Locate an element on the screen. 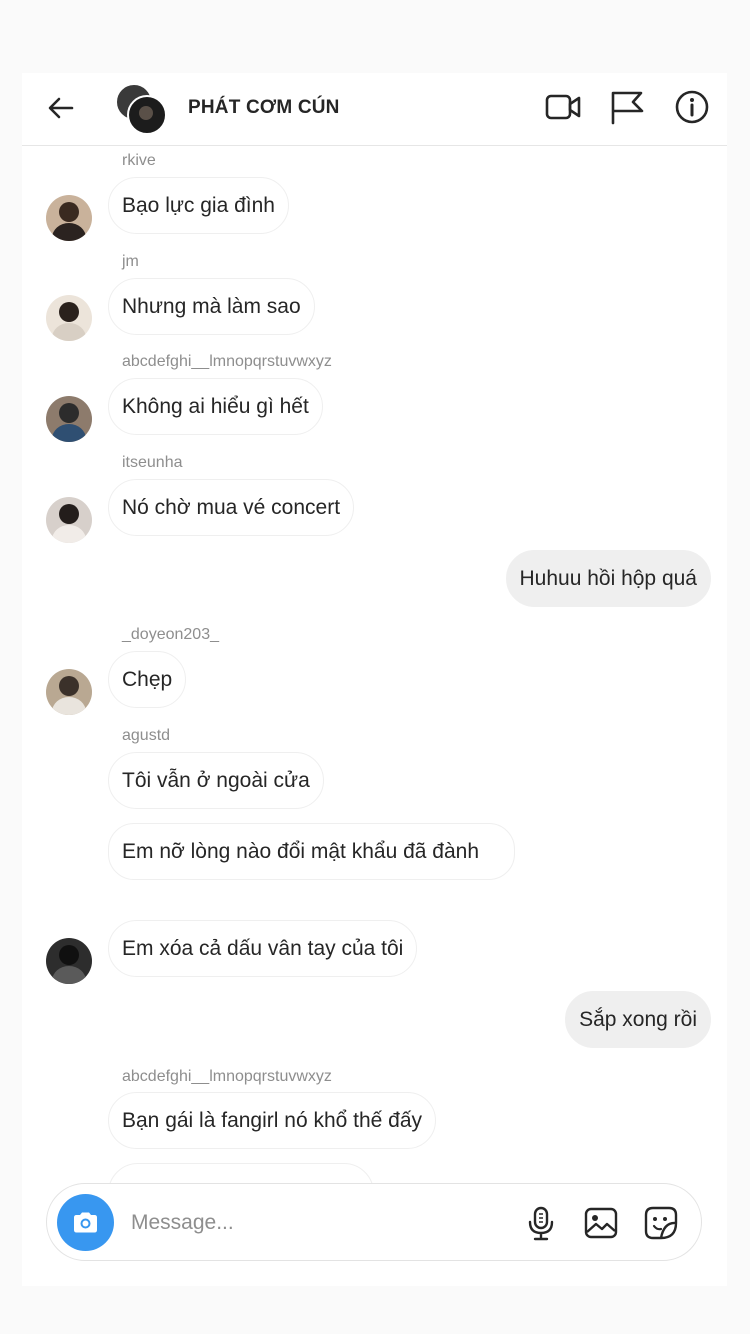 Image resolution: width=750 pixels, height=1334 pixels. group-avatar is located at coordinates (141, 109).